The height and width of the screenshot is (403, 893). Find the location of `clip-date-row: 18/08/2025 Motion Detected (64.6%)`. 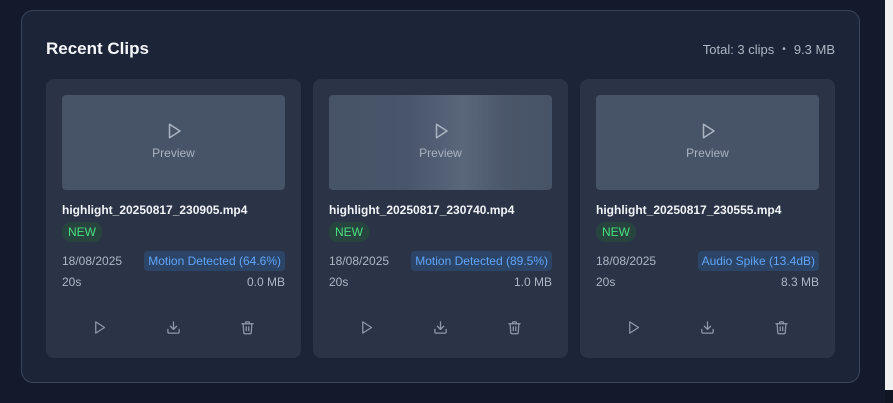

clip-date-row: 18/08/2025 Motion Detected (64.6%) is located at coordinates (173, 261).